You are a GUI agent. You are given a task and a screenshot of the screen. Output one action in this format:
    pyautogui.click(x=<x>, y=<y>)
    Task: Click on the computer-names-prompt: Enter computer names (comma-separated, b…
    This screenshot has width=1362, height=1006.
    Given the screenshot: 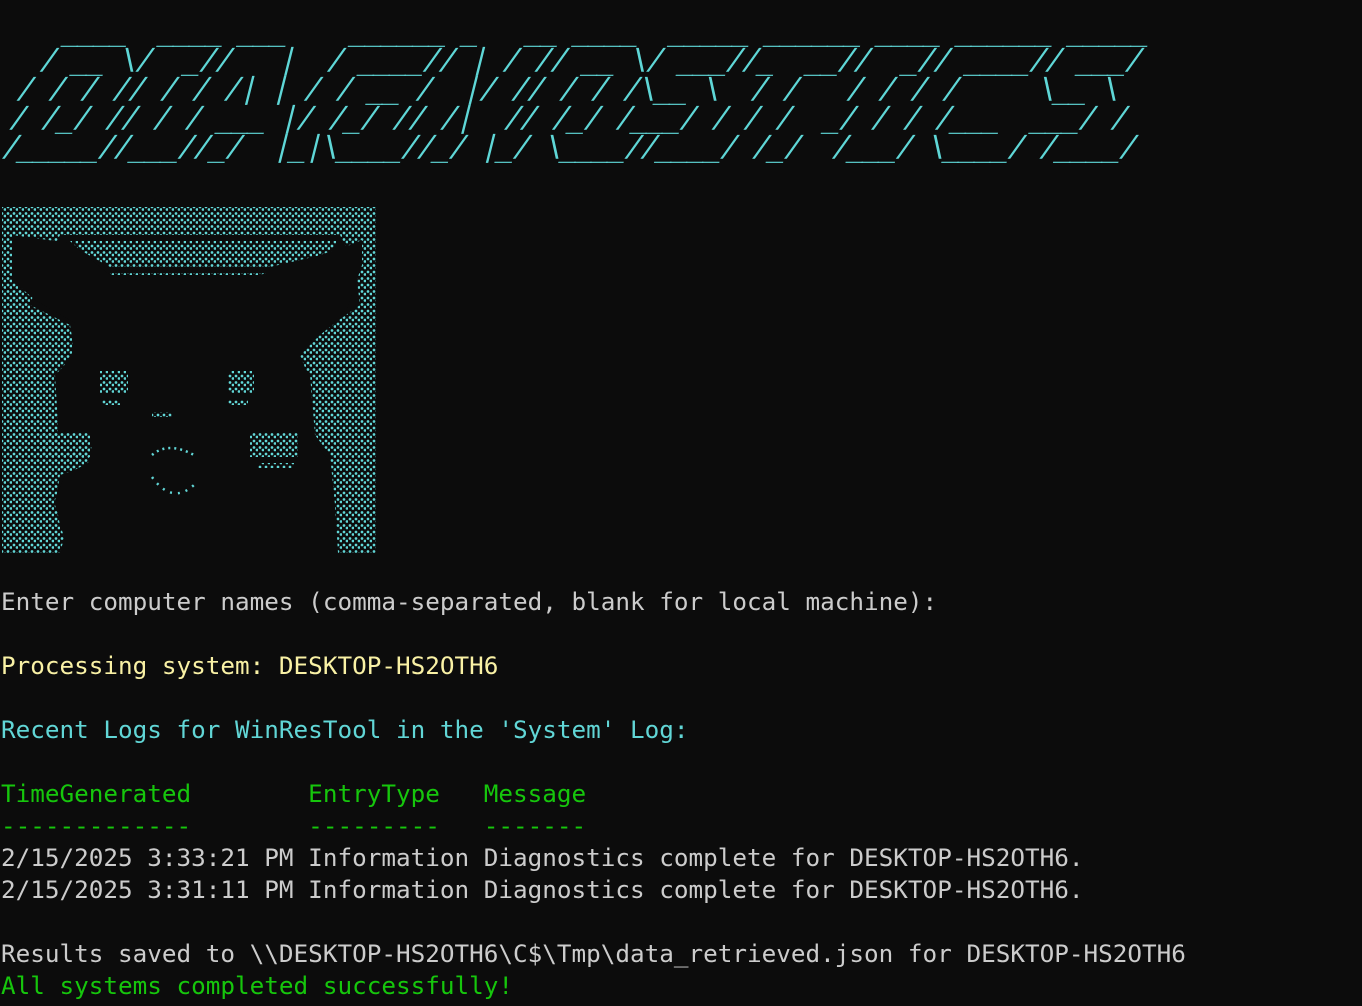 What is the action you would take?
    pyautogui.click(x=469, y=601)
    